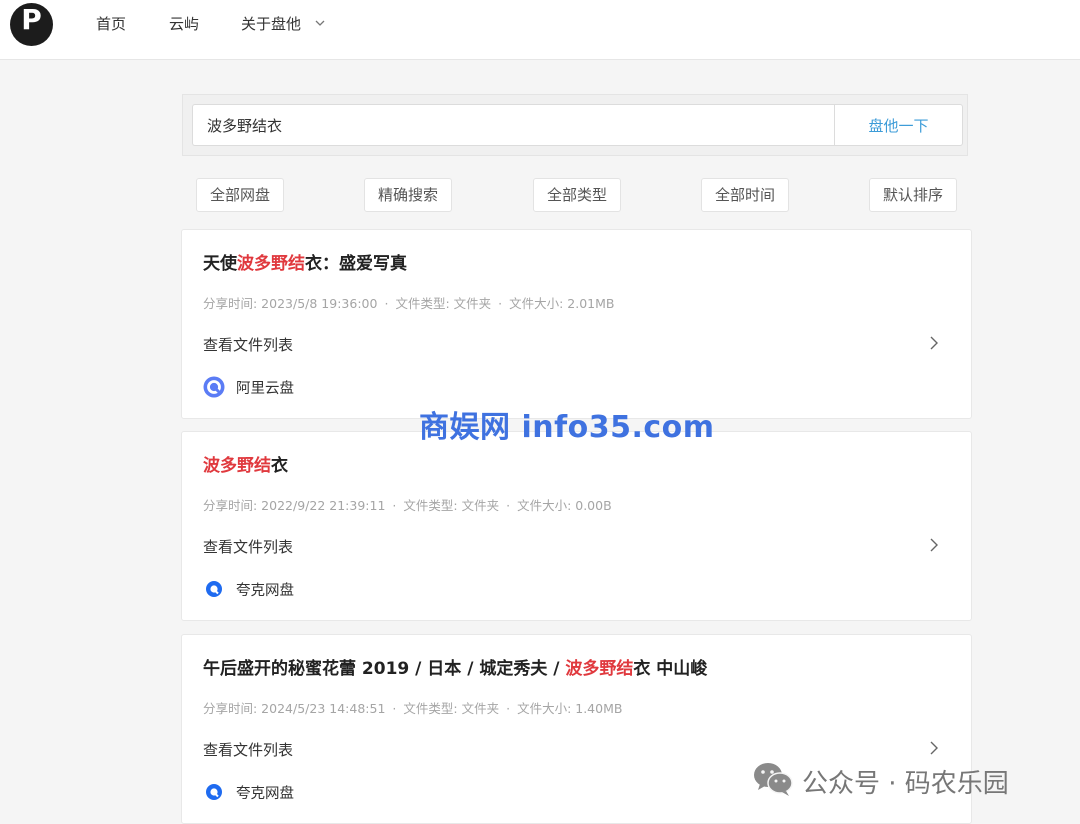  Describe the element at coordinates (184, 24) in the screenshot. I see `nav-item-yunyu: 云屿` at that location.